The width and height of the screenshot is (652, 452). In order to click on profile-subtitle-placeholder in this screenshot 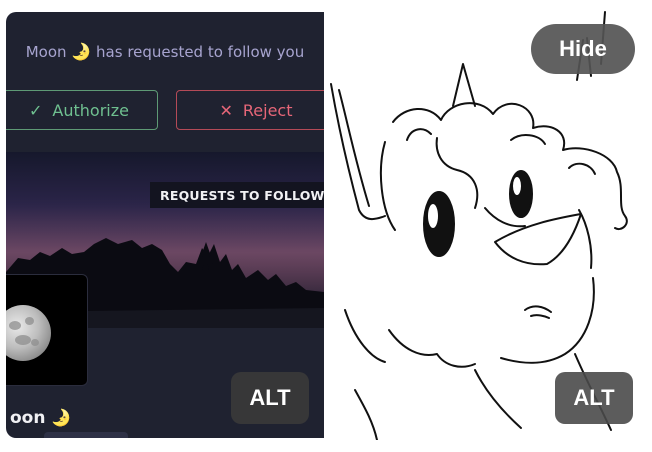, I will do `click(86, 435)`.